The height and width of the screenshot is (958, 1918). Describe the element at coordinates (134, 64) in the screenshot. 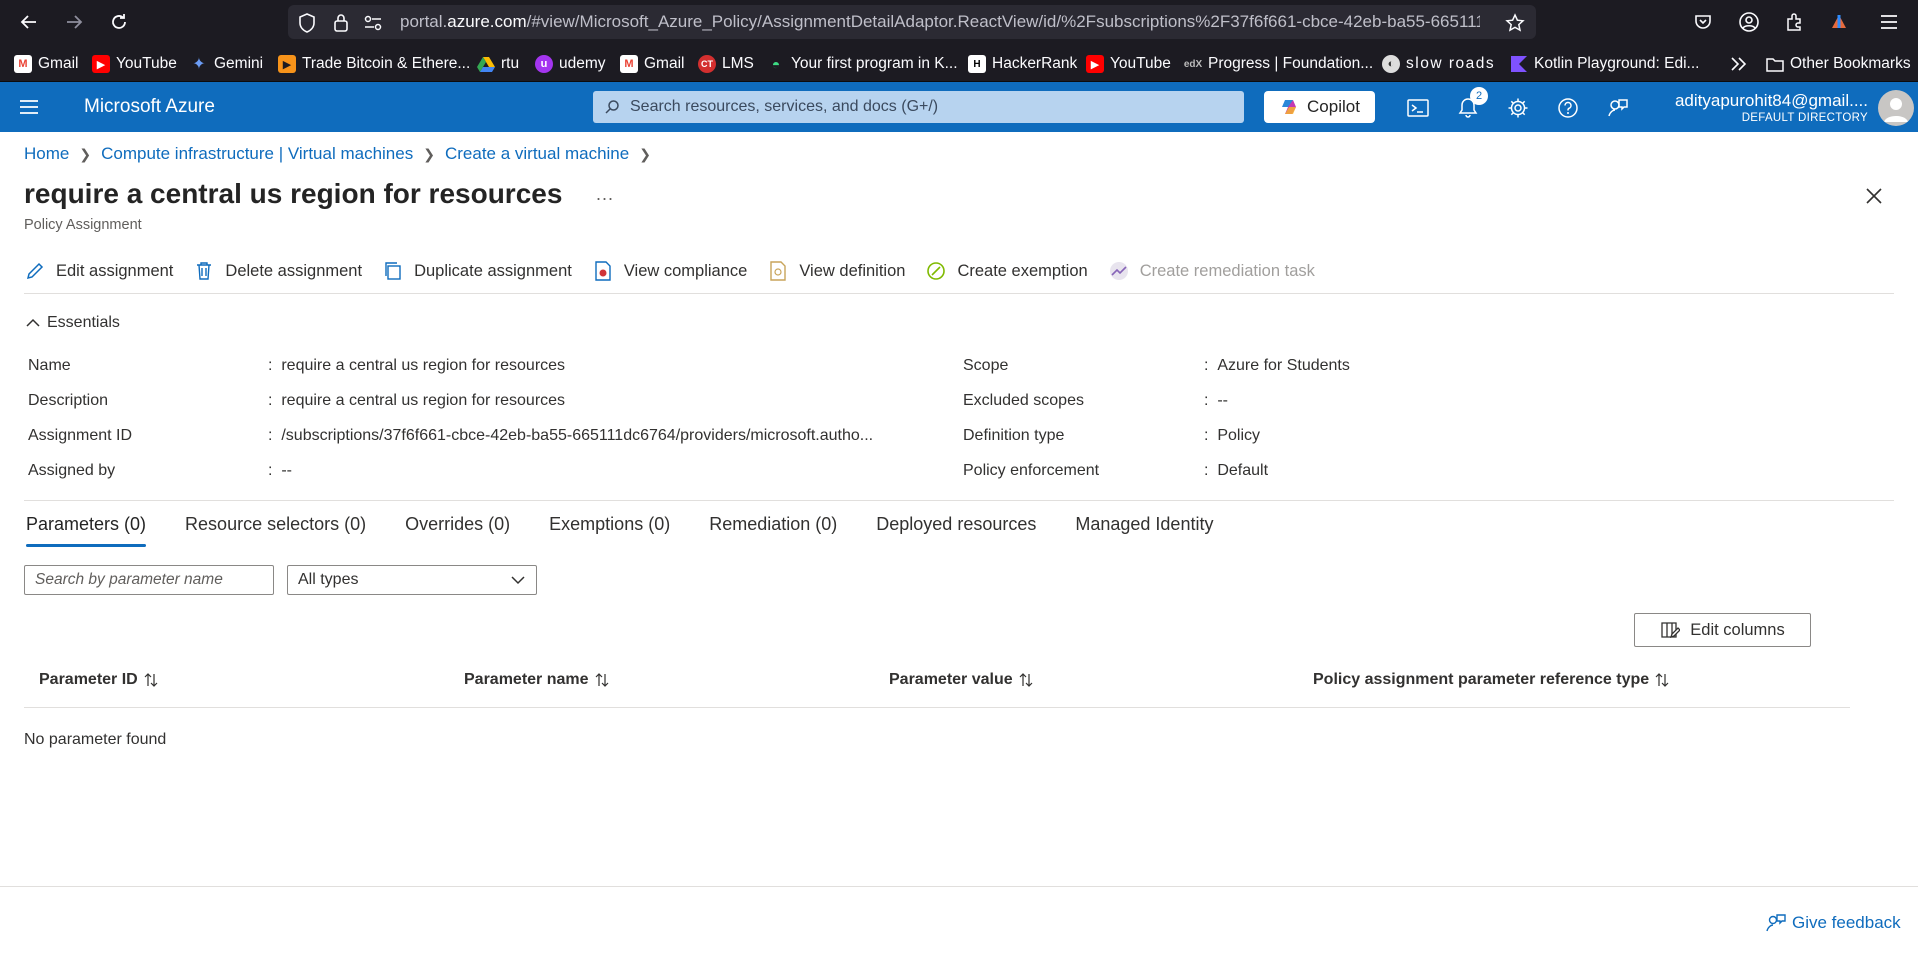

I see `bookmark-youtube: ▶ YouTube` at that location.